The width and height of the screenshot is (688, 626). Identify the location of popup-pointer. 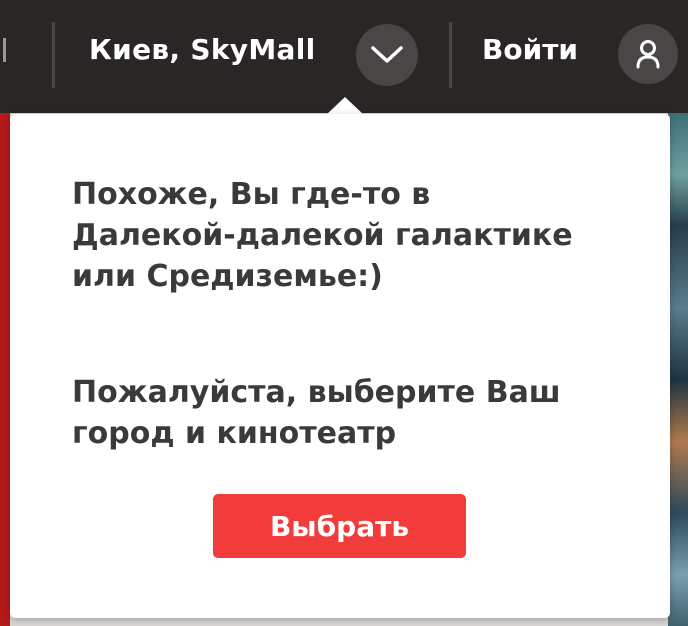
(345, 106).